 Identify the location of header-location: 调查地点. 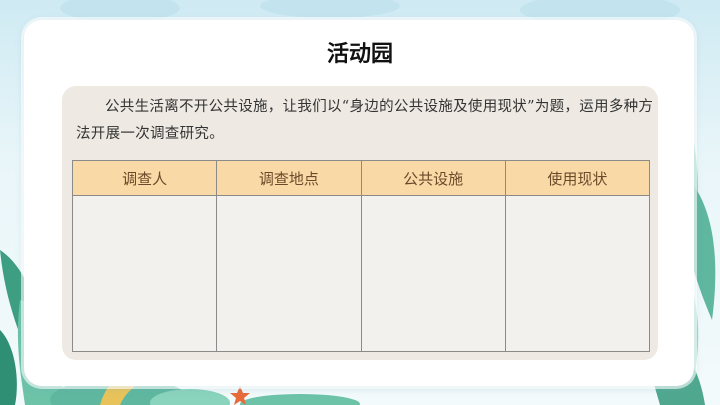
(289, 178).